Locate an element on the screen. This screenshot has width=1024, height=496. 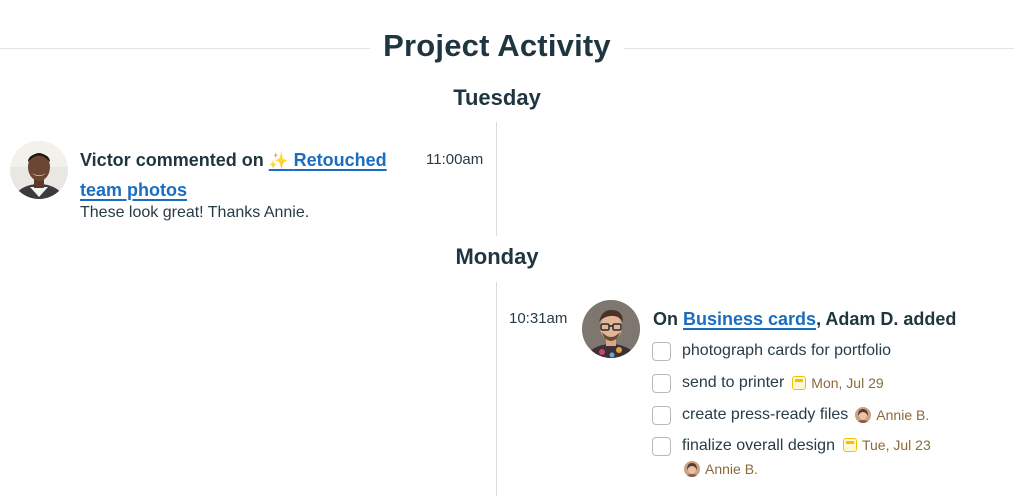
todo-text: finalize overall design is located at coordinates (758, 446).